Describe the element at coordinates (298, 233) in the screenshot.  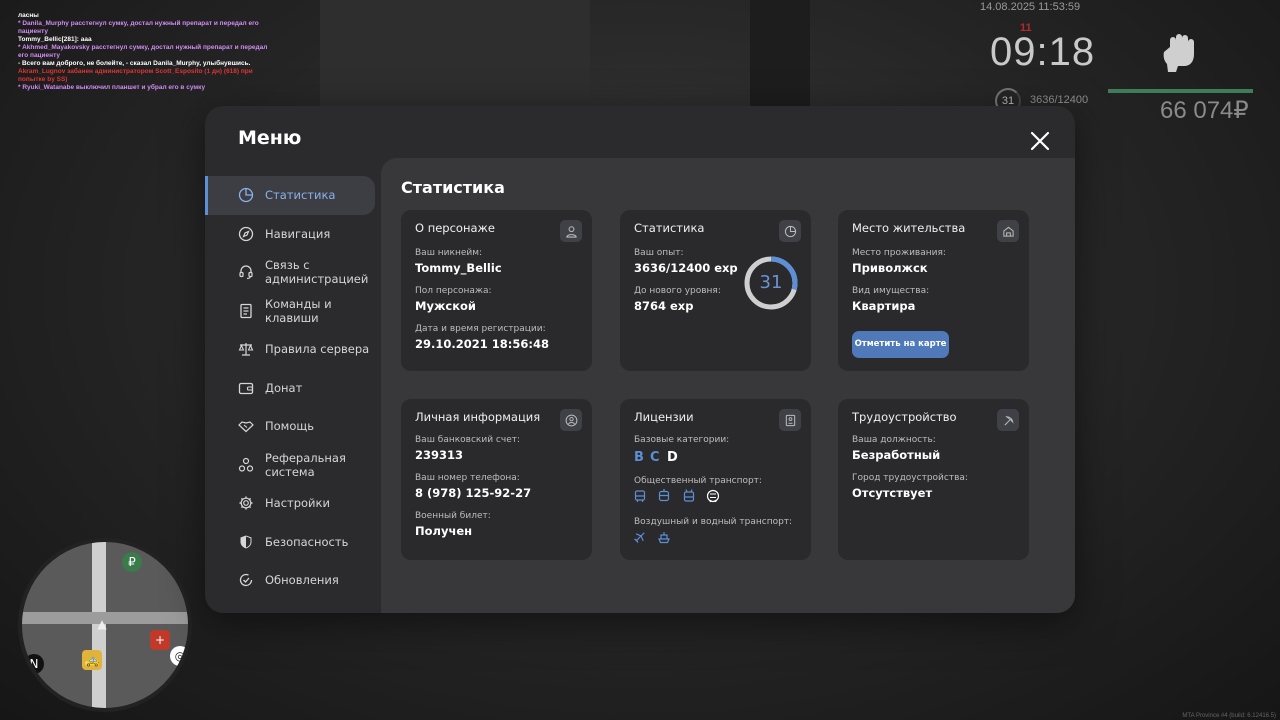
I see `sidebar-item-label: Навигация` at that location.